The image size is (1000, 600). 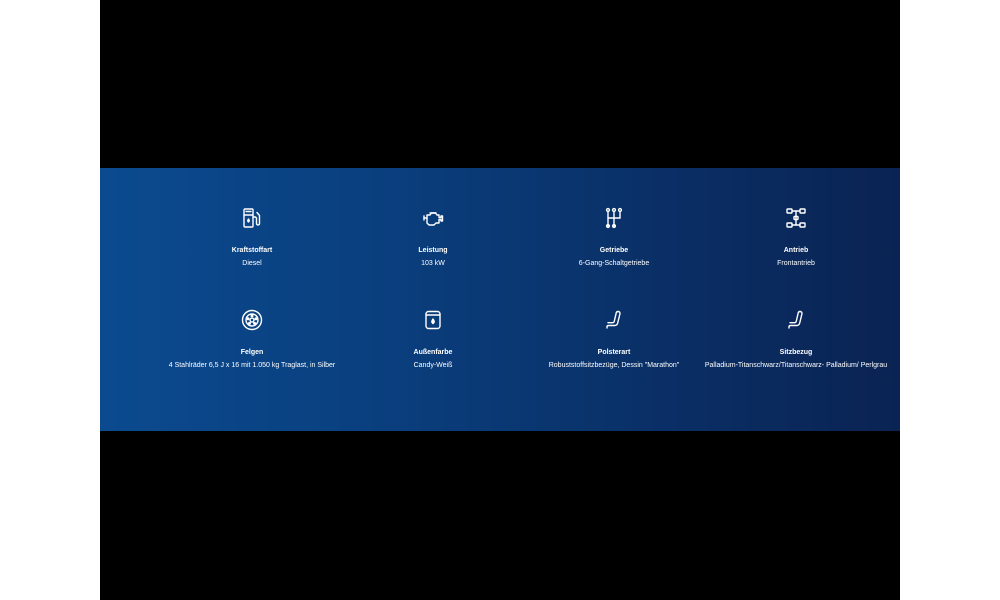 I want to click on spec-value: Candy-Weiß, so click(x=433, y=365).